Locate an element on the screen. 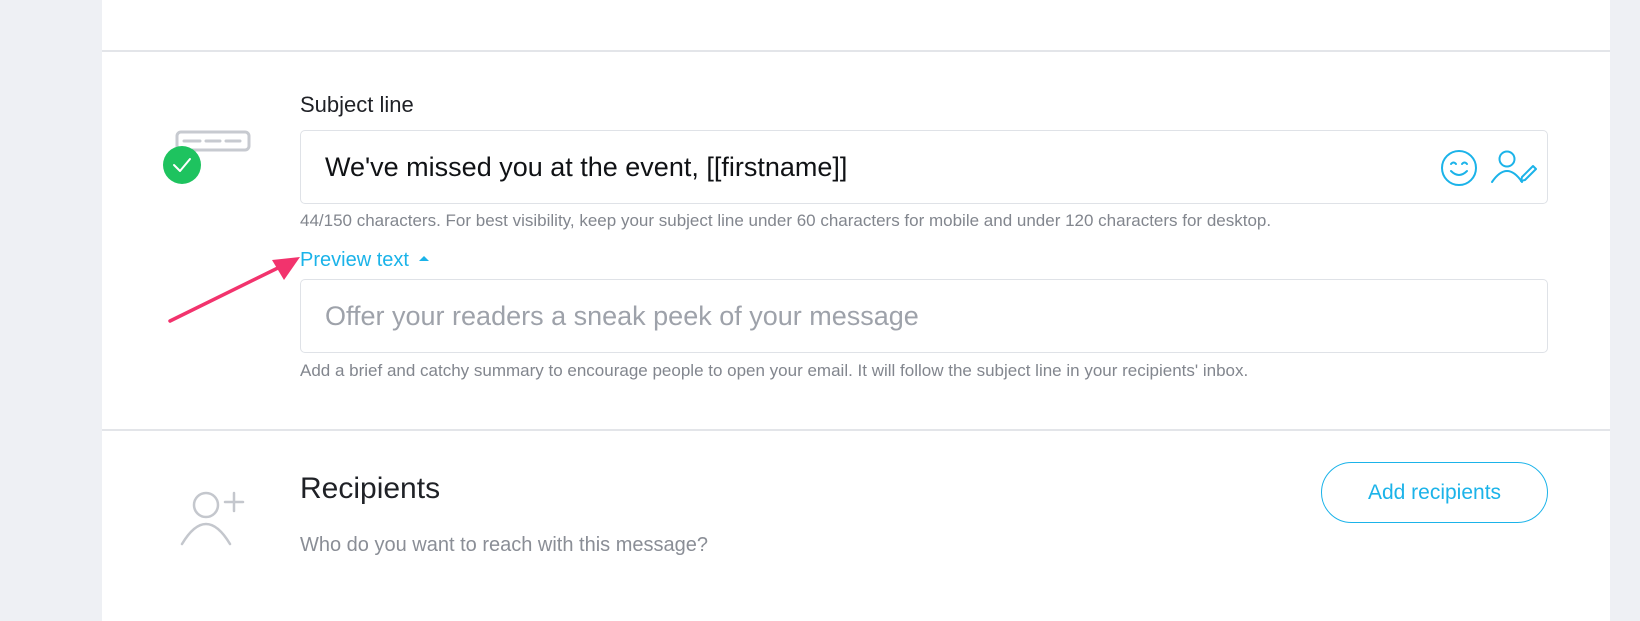  caret-up-icon is located at coordinates (423, 259).